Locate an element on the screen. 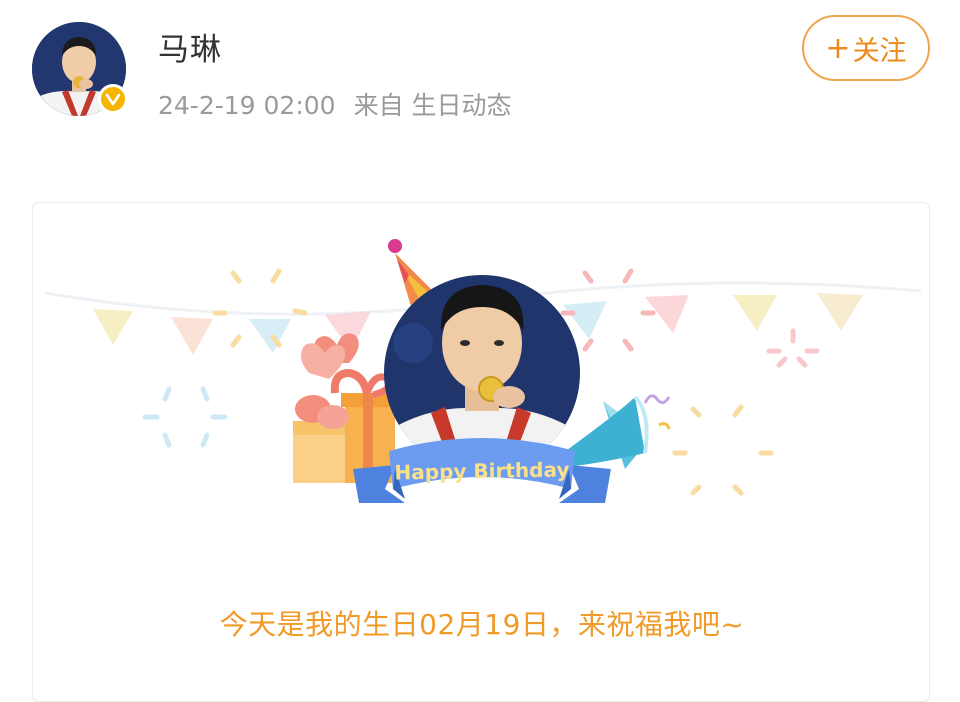 The image size is (960, 702). birthday-message: 今天是我的生日02月19日，来祝福我吧~ is located at coordinates (482, 624).